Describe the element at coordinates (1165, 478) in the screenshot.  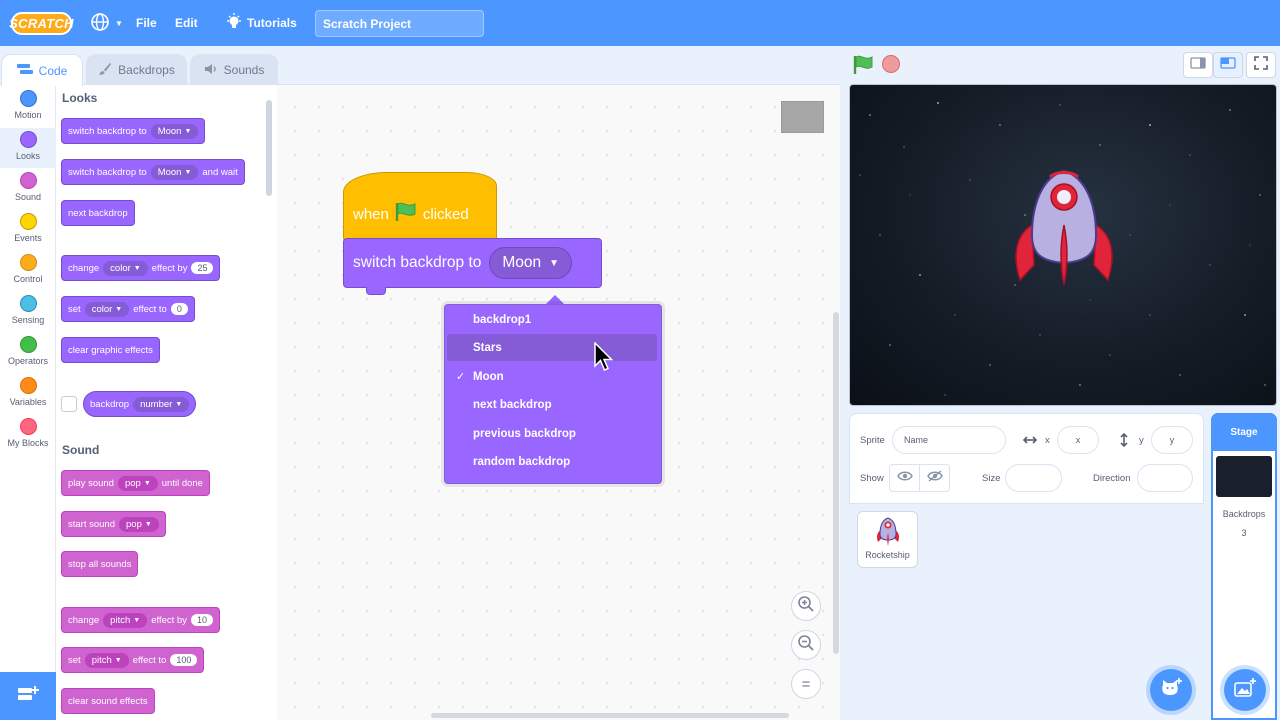
I see `direction-input` at that location.